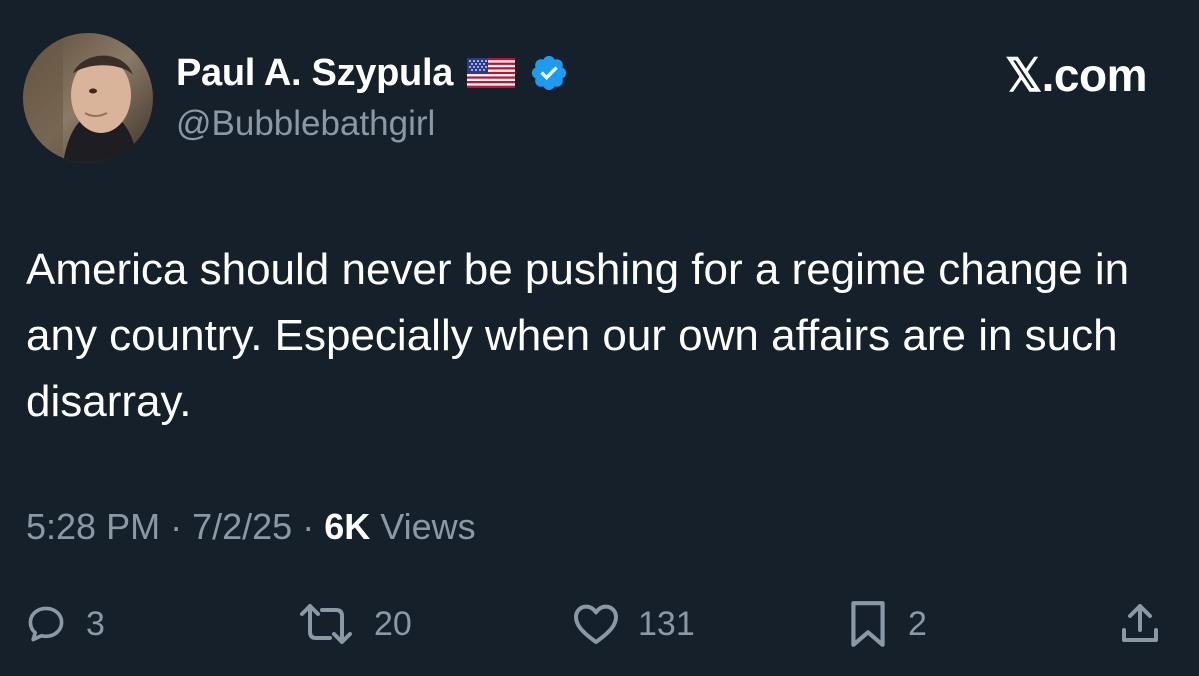  I want to click on share-icon, so click(1140, 623).